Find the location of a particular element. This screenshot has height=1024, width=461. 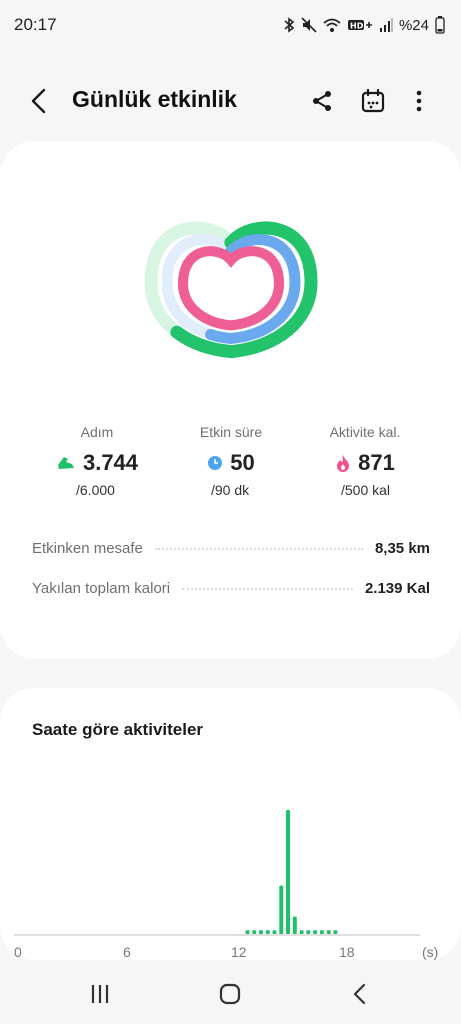

mute-icon is located at coordinates (309, 25).